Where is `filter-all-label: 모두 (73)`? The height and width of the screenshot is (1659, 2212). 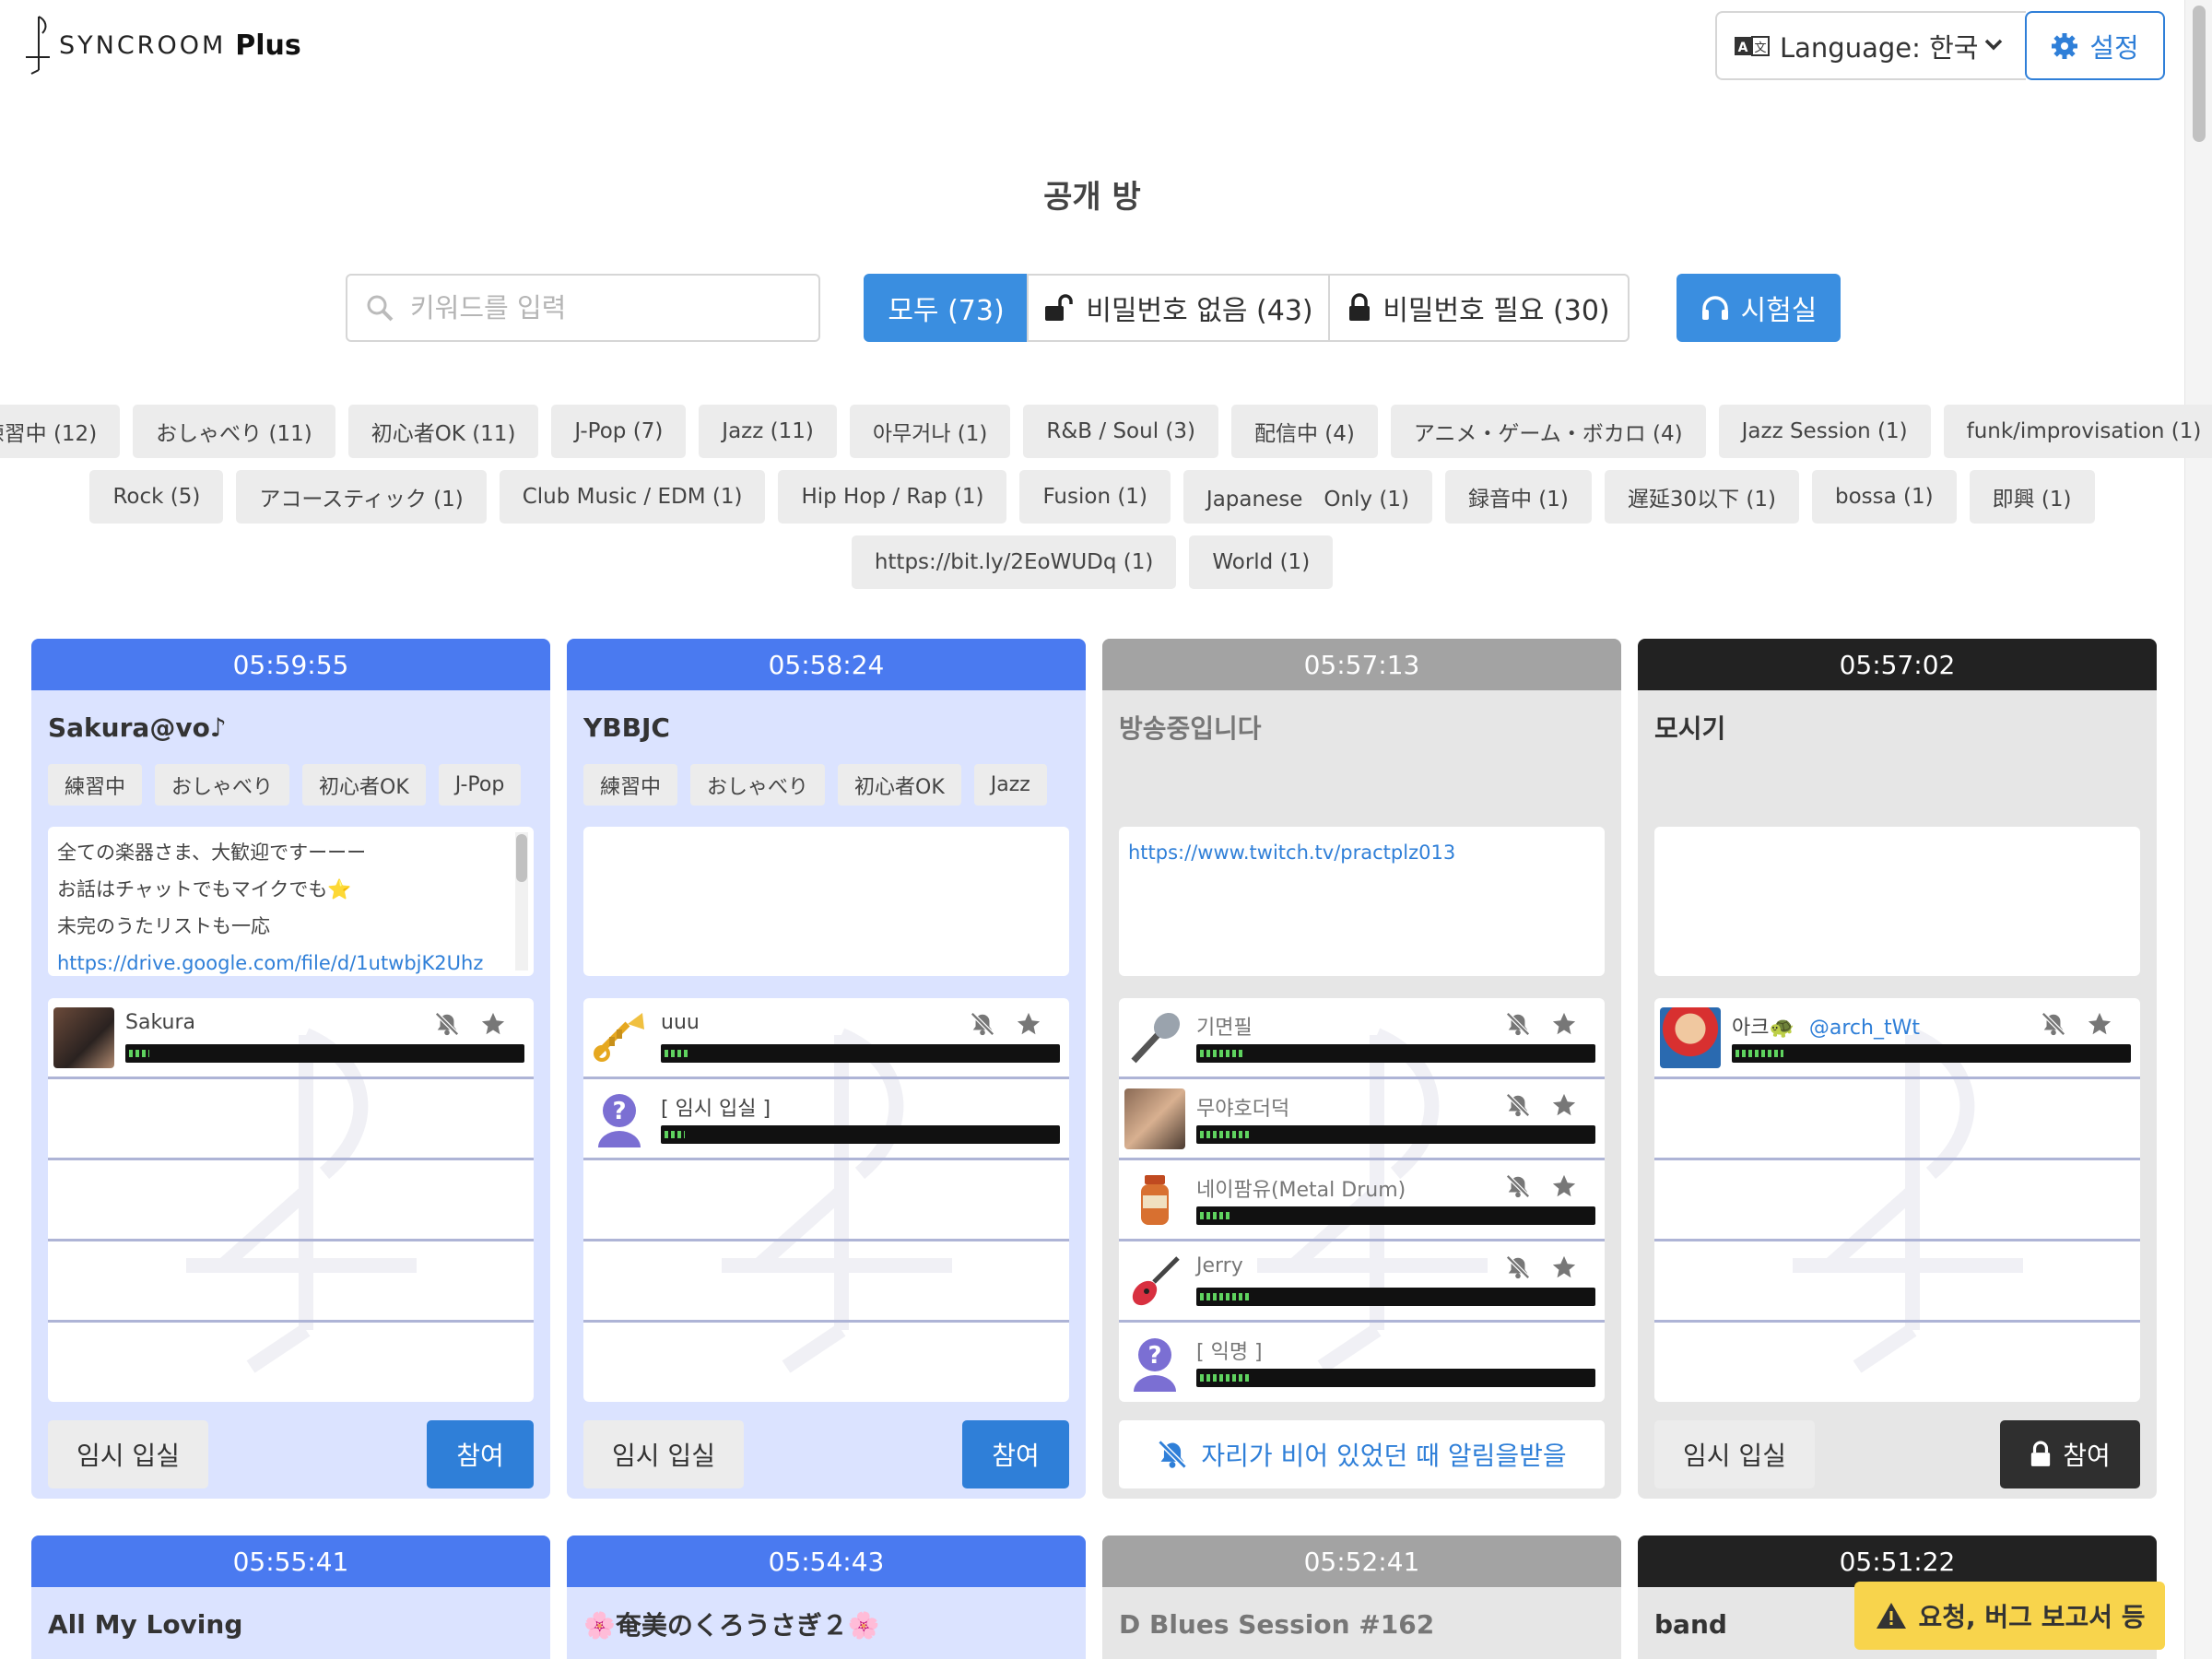 filter-all-label: 모두 (73) is located at coordinates (946, 311).